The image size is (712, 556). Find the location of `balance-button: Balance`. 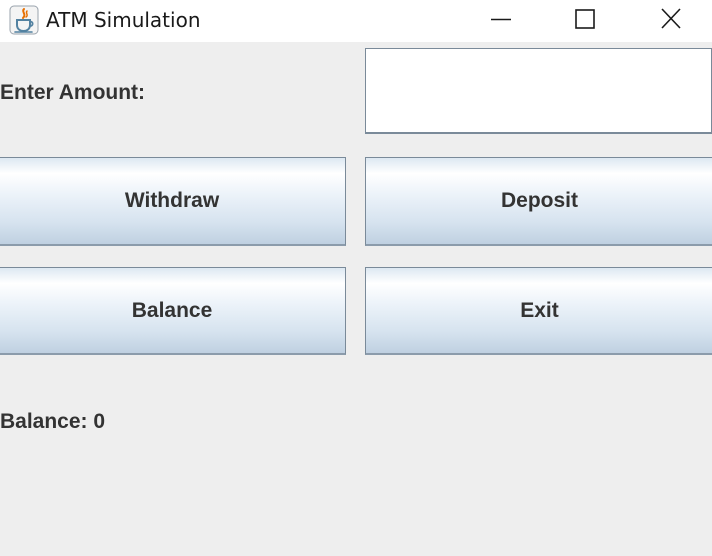

balance-button: Balance is located at coordinates (173, 311).